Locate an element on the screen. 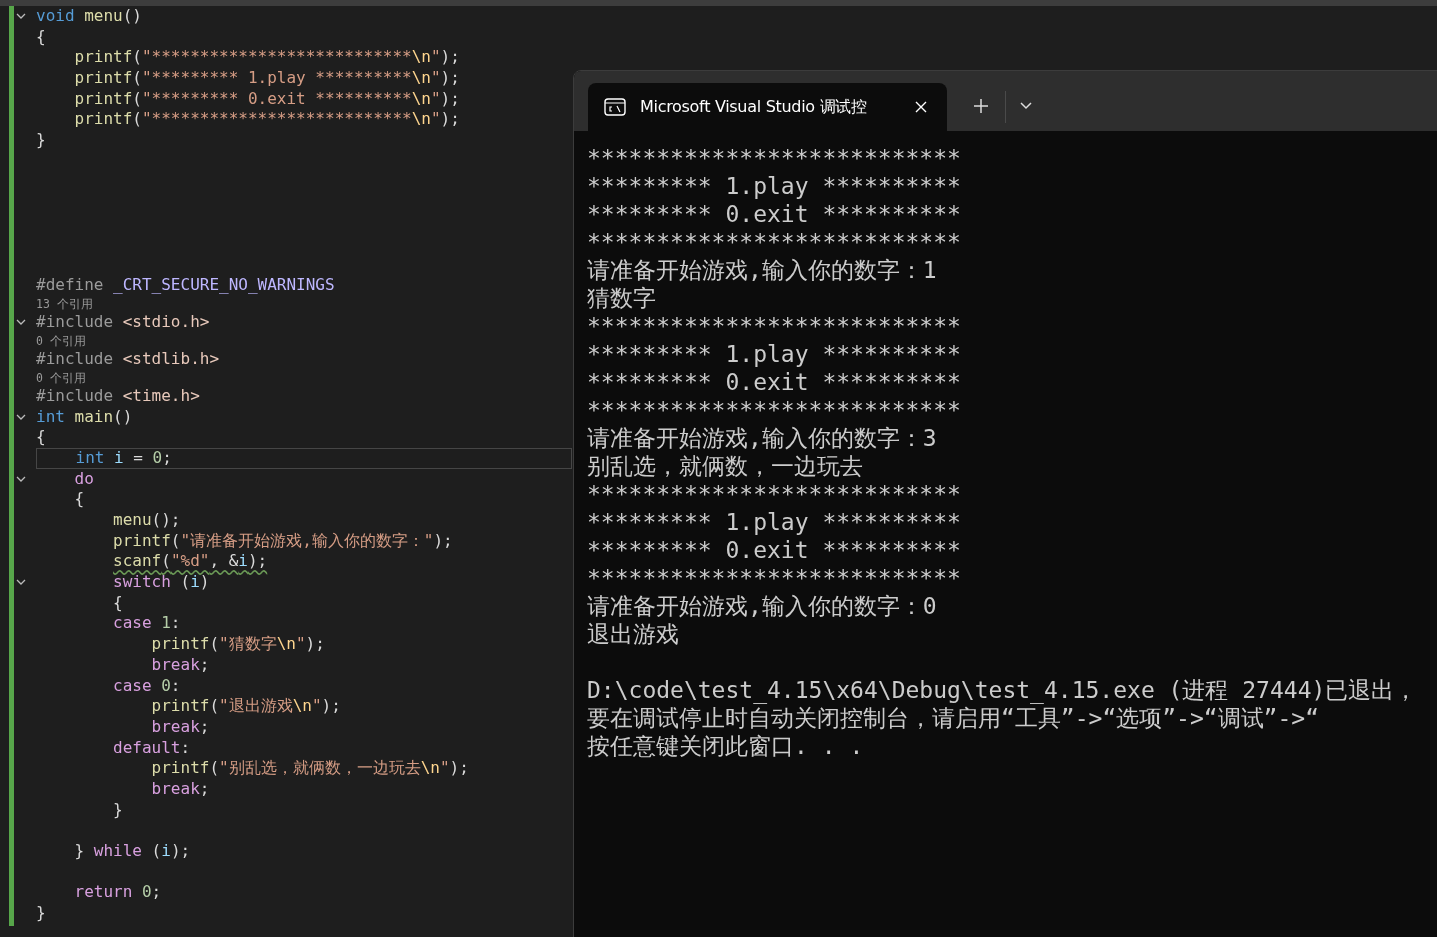 The image size is (1437, 937). code-line: menu(); is located at coordinates (147, 520).